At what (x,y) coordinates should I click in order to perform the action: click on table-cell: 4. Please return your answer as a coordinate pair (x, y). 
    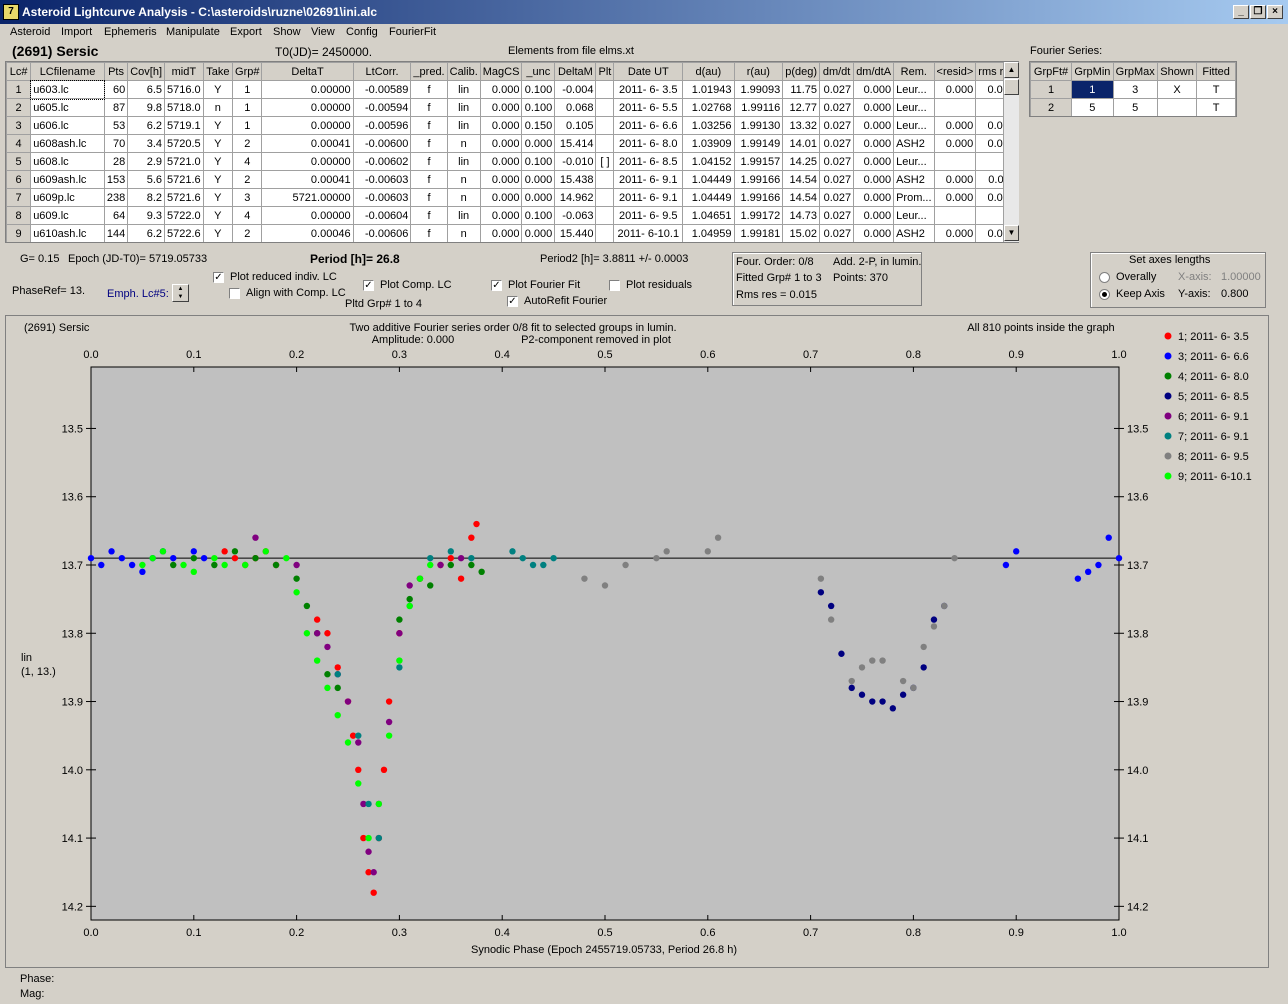
    Looking at the image, I should click on (247, 215).